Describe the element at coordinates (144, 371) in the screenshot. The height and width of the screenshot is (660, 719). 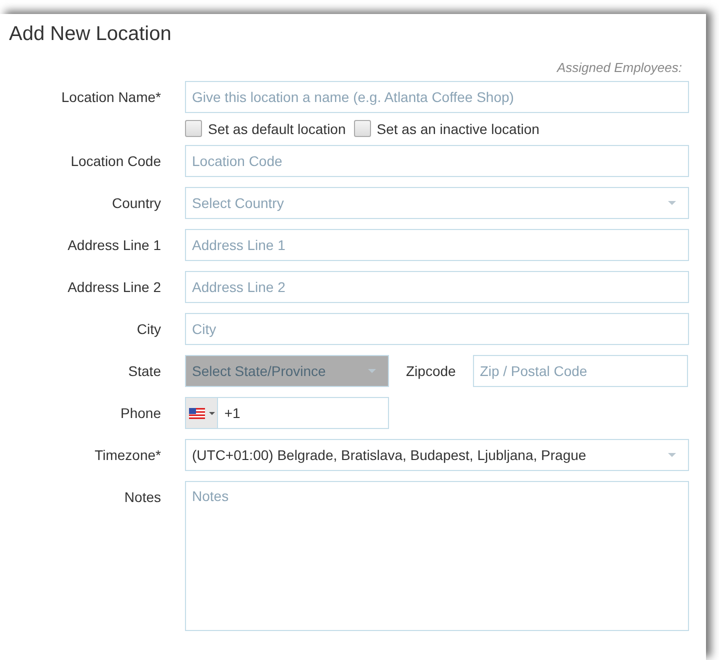
I see `field-label: State` at that location.